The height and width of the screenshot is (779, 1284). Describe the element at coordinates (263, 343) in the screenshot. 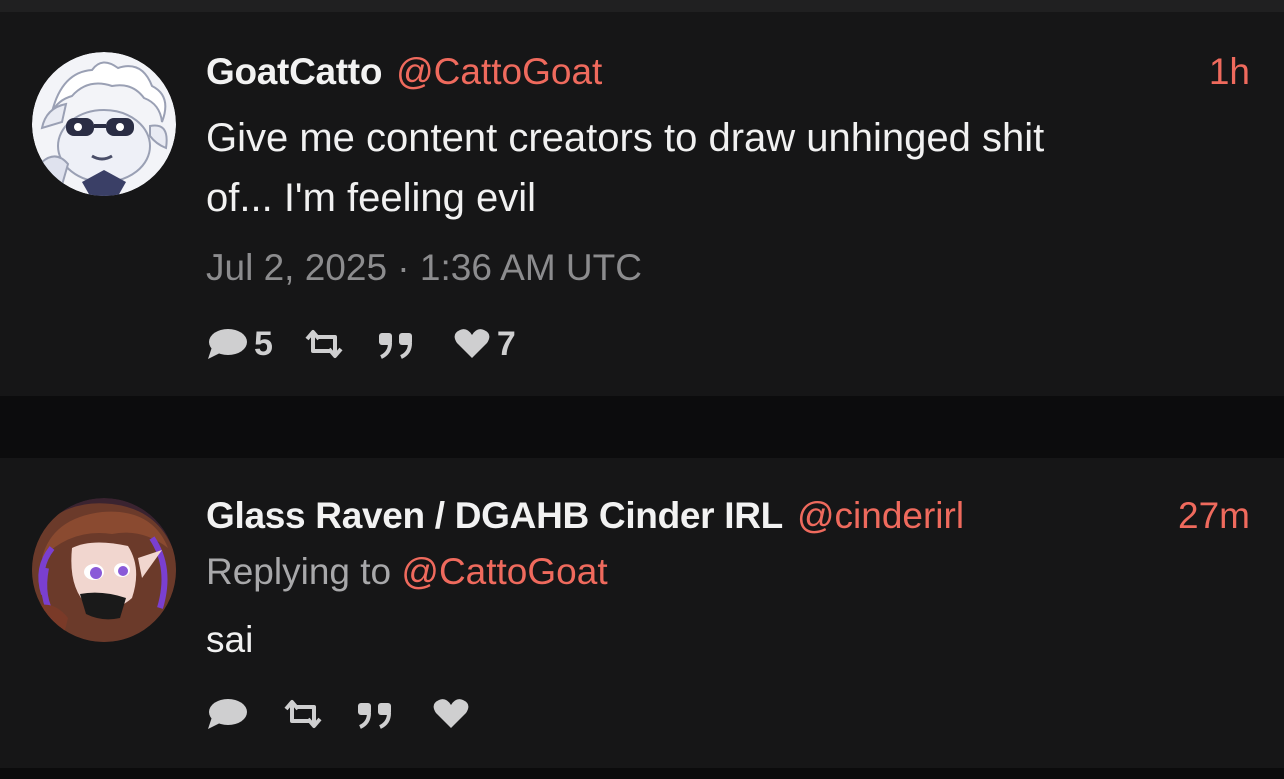

I see `reply-count: 5` at that location.